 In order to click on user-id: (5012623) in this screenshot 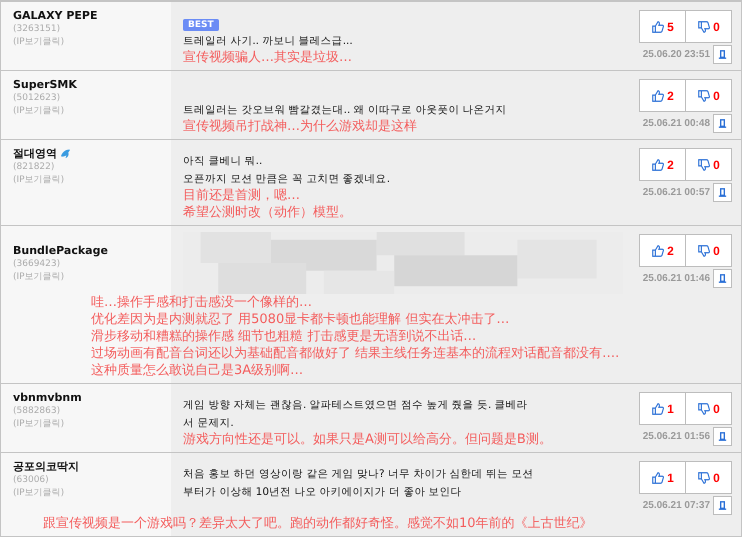, I will do `click(37, 98)`.